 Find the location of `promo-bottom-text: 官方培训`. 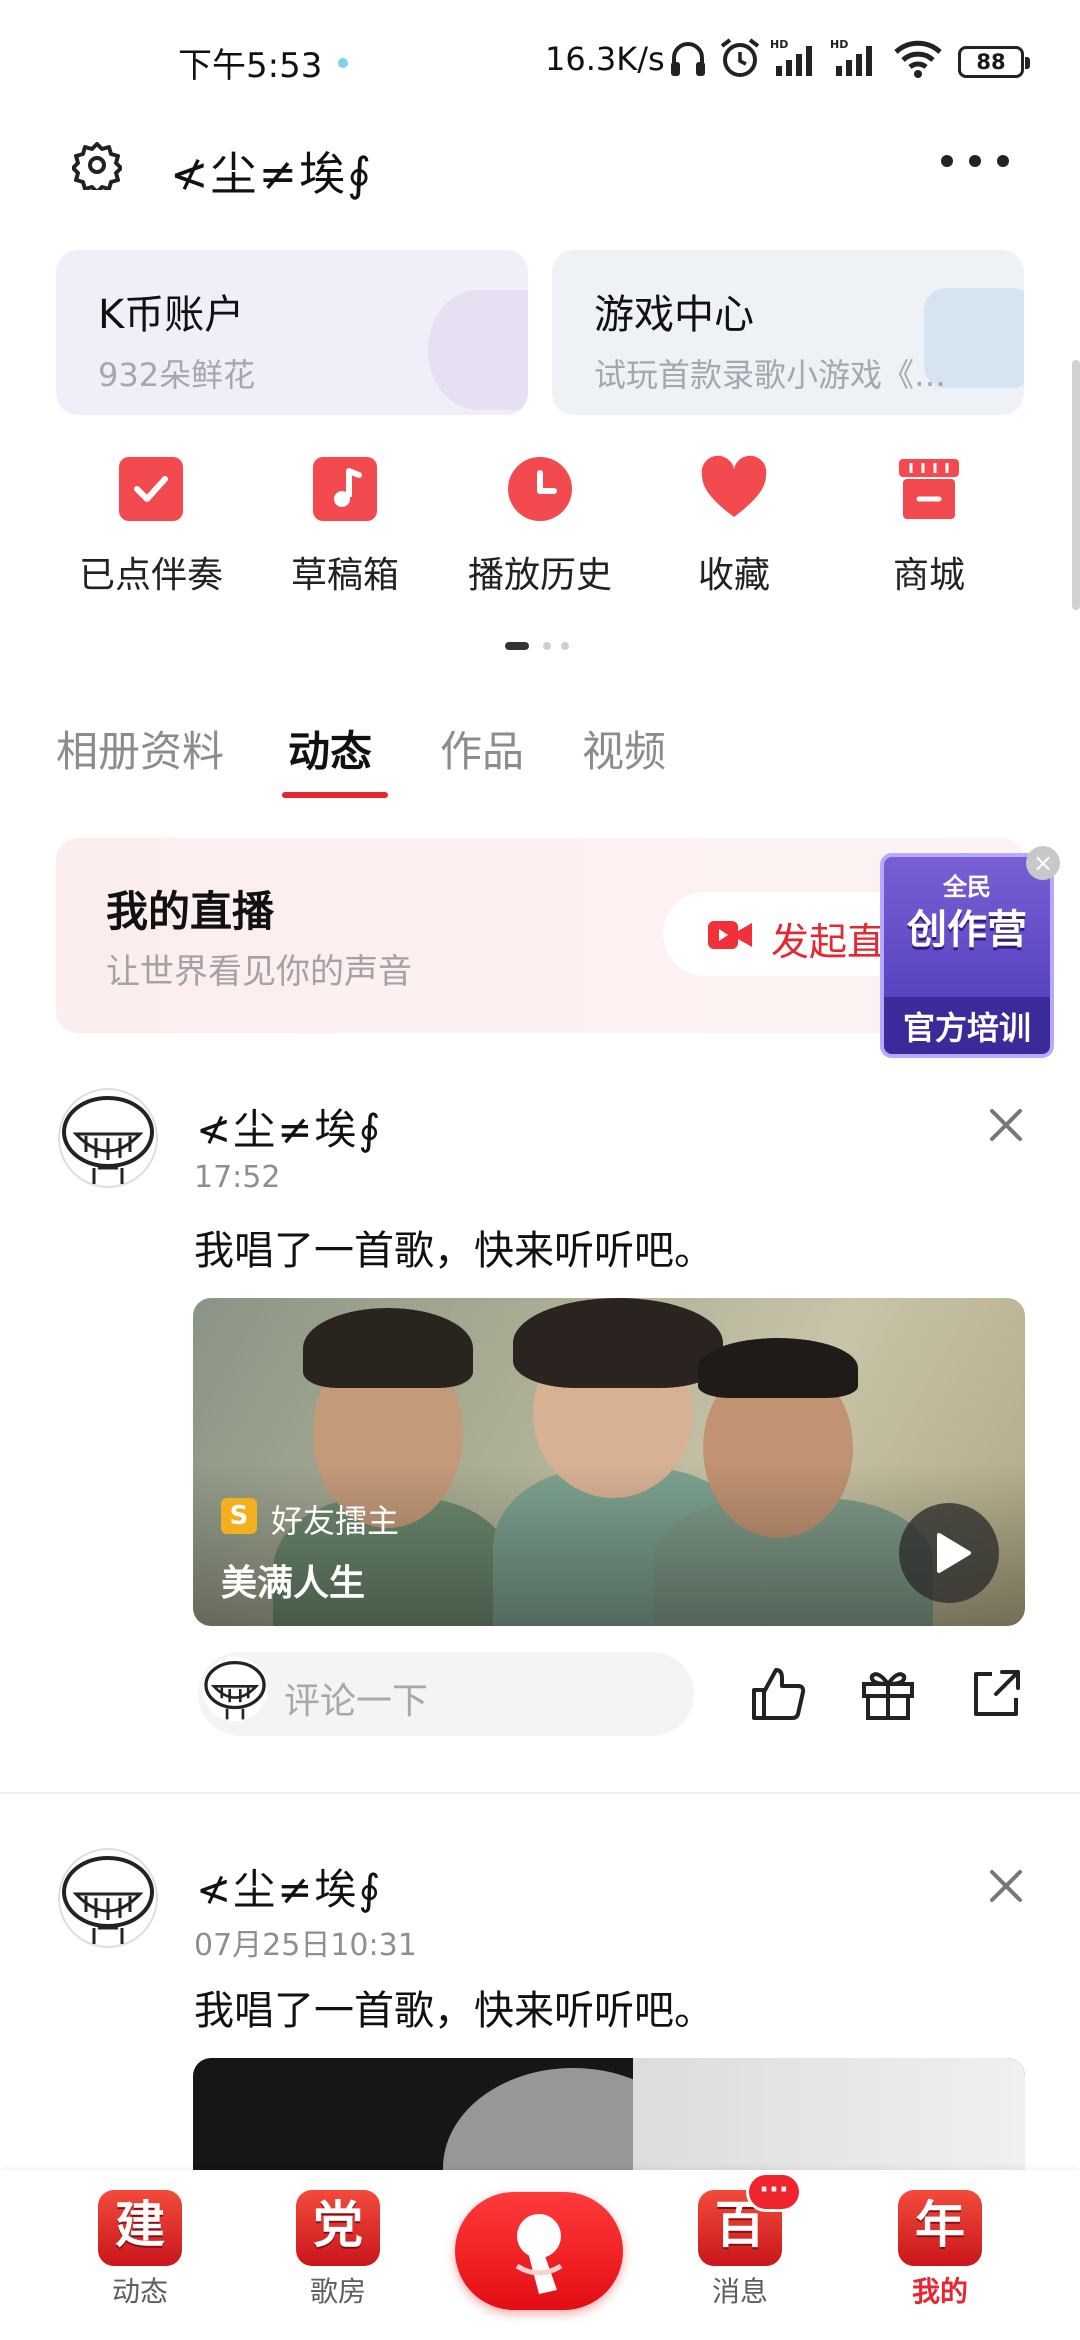

promo-bottom-text: 官方培训 is located at coordinates (967, 1025).